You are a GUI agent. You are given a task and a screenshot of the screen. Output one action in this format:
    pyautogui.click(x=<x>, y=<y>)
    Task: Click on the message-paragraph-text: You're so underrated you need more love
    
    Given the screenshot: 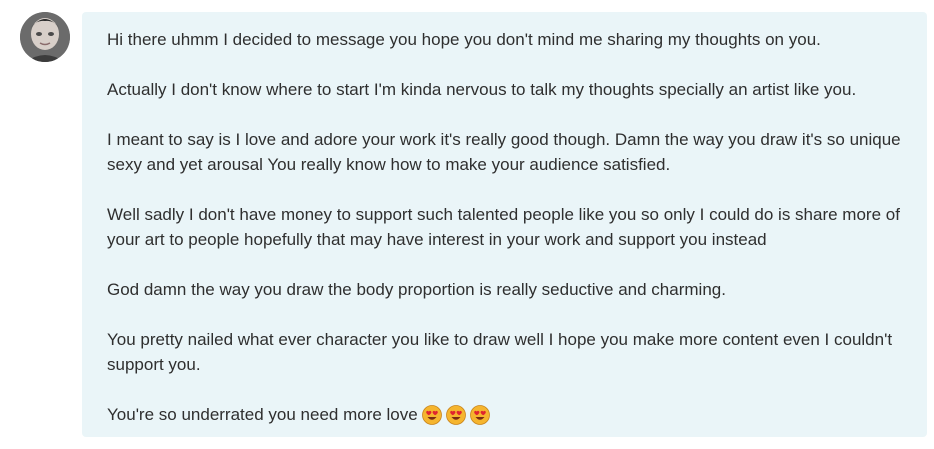 What is the action you would take?
    pyautogui.click(x=262, y=414)
    